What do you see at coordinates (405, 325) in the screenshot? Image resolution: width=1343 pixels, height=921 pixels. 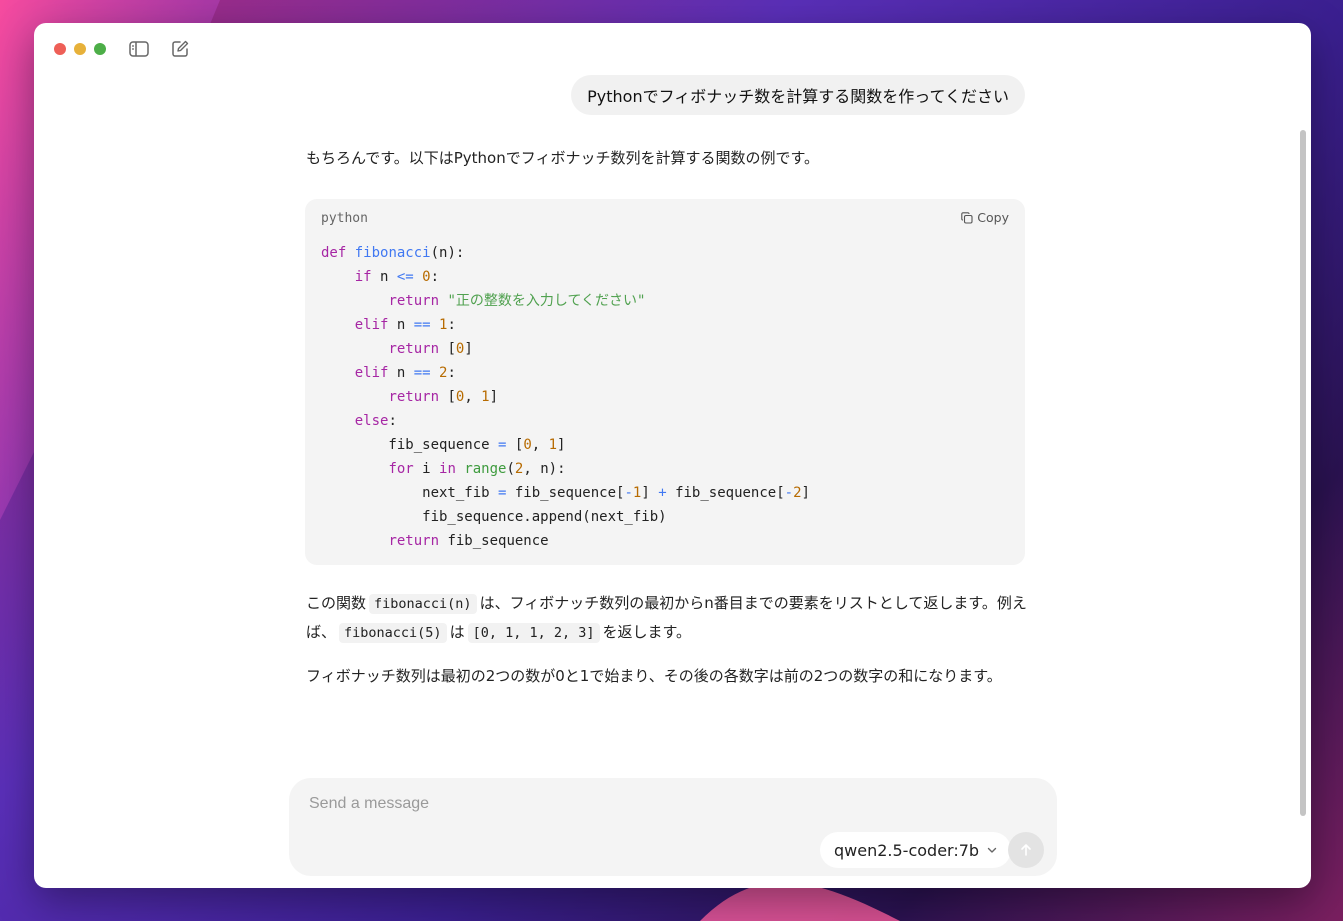 I see `code-line: elif n == 1:` at bounding box center [405, 325].